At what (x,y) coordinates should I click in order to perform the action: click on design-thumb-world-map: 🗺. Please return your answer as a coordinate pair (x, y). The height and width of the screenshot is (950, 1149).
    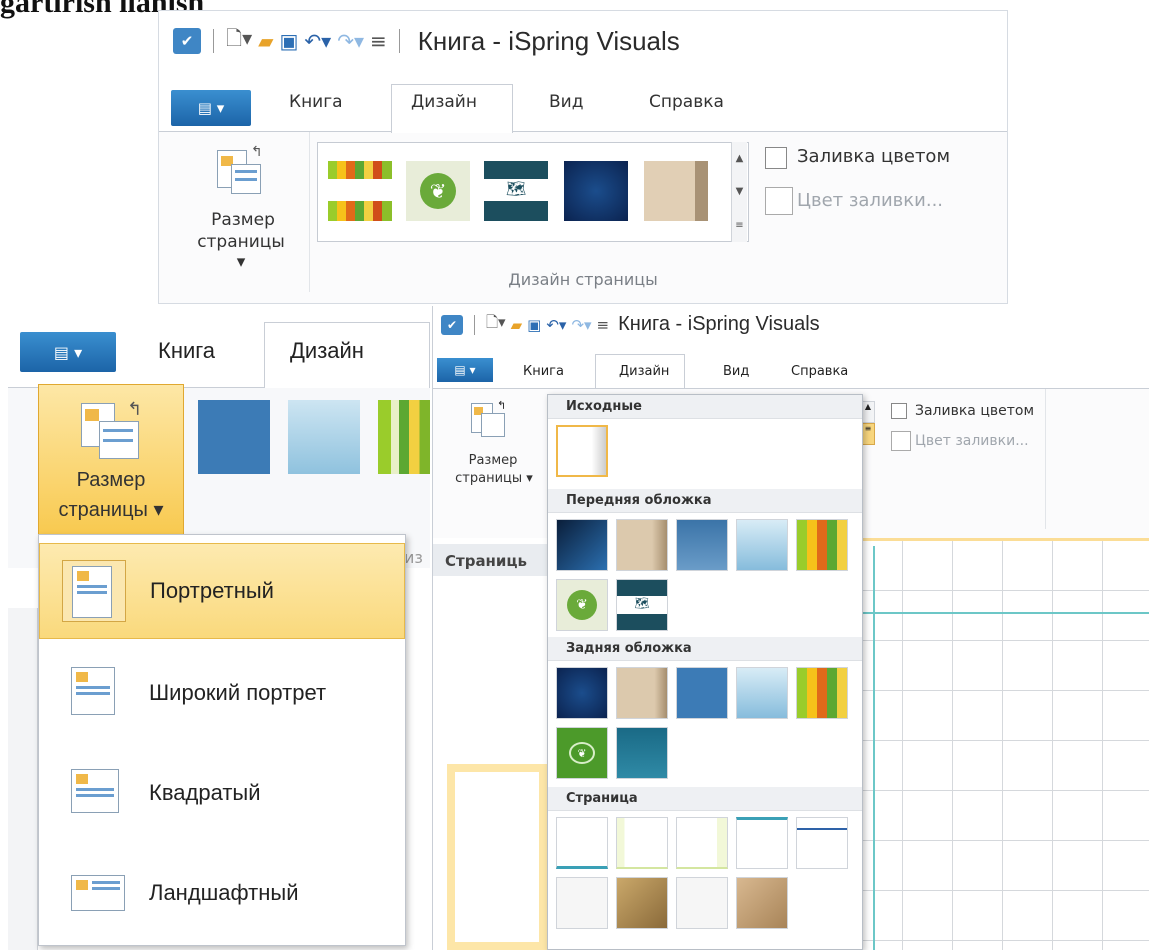
    Looking at the image, I should click on (516, 191).